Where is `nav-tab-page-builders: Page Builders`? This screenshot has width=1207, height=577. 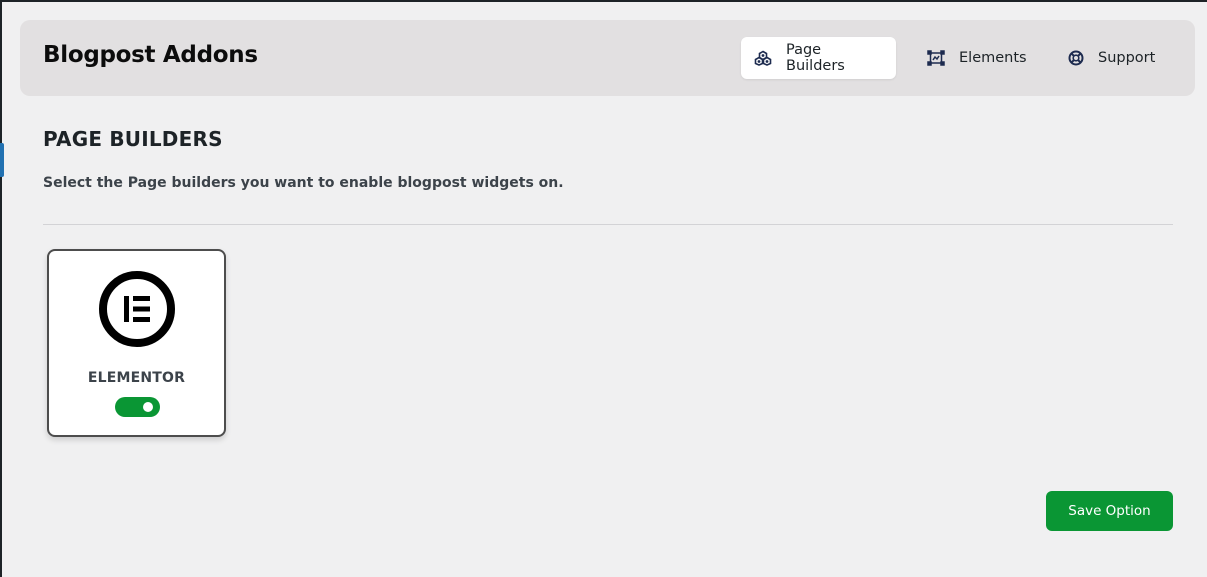
nav-tab-page-builders: Page Builders is located at coordinates (818, 58).